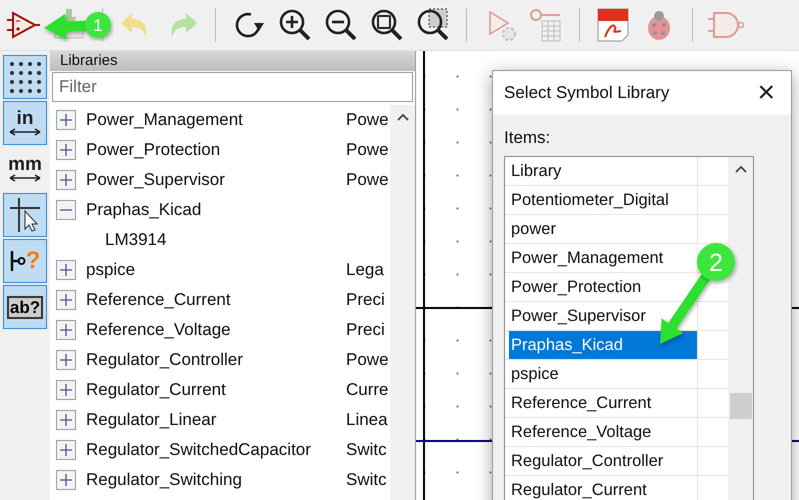 Image resolution: width=799 pixels, height=500 pixels. Describe the element at coordinates (545, 25) in the screenshot. I see `pin-table-icon` at that location.